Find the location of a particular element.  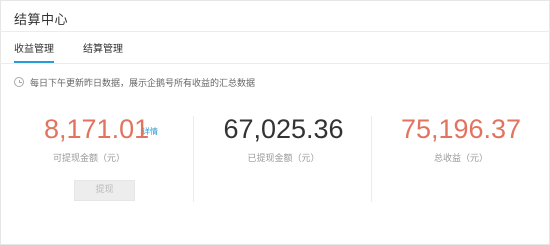

withdrawn-amount-value: 67,025.36 is located at coordinates (283, 129).